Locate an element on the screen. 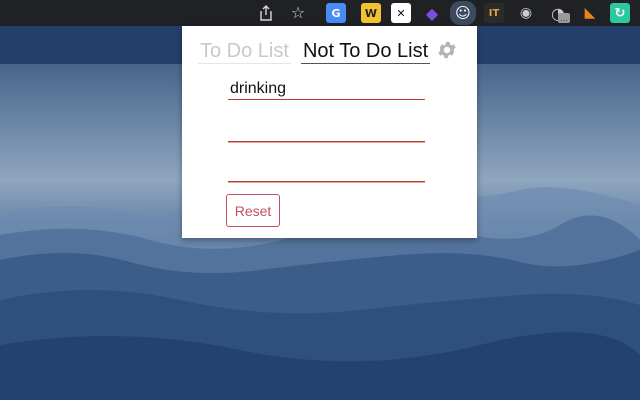 This screenshot has width=640, height=400. x-extension-icon: ✕ is located at coordinates (401, 13).